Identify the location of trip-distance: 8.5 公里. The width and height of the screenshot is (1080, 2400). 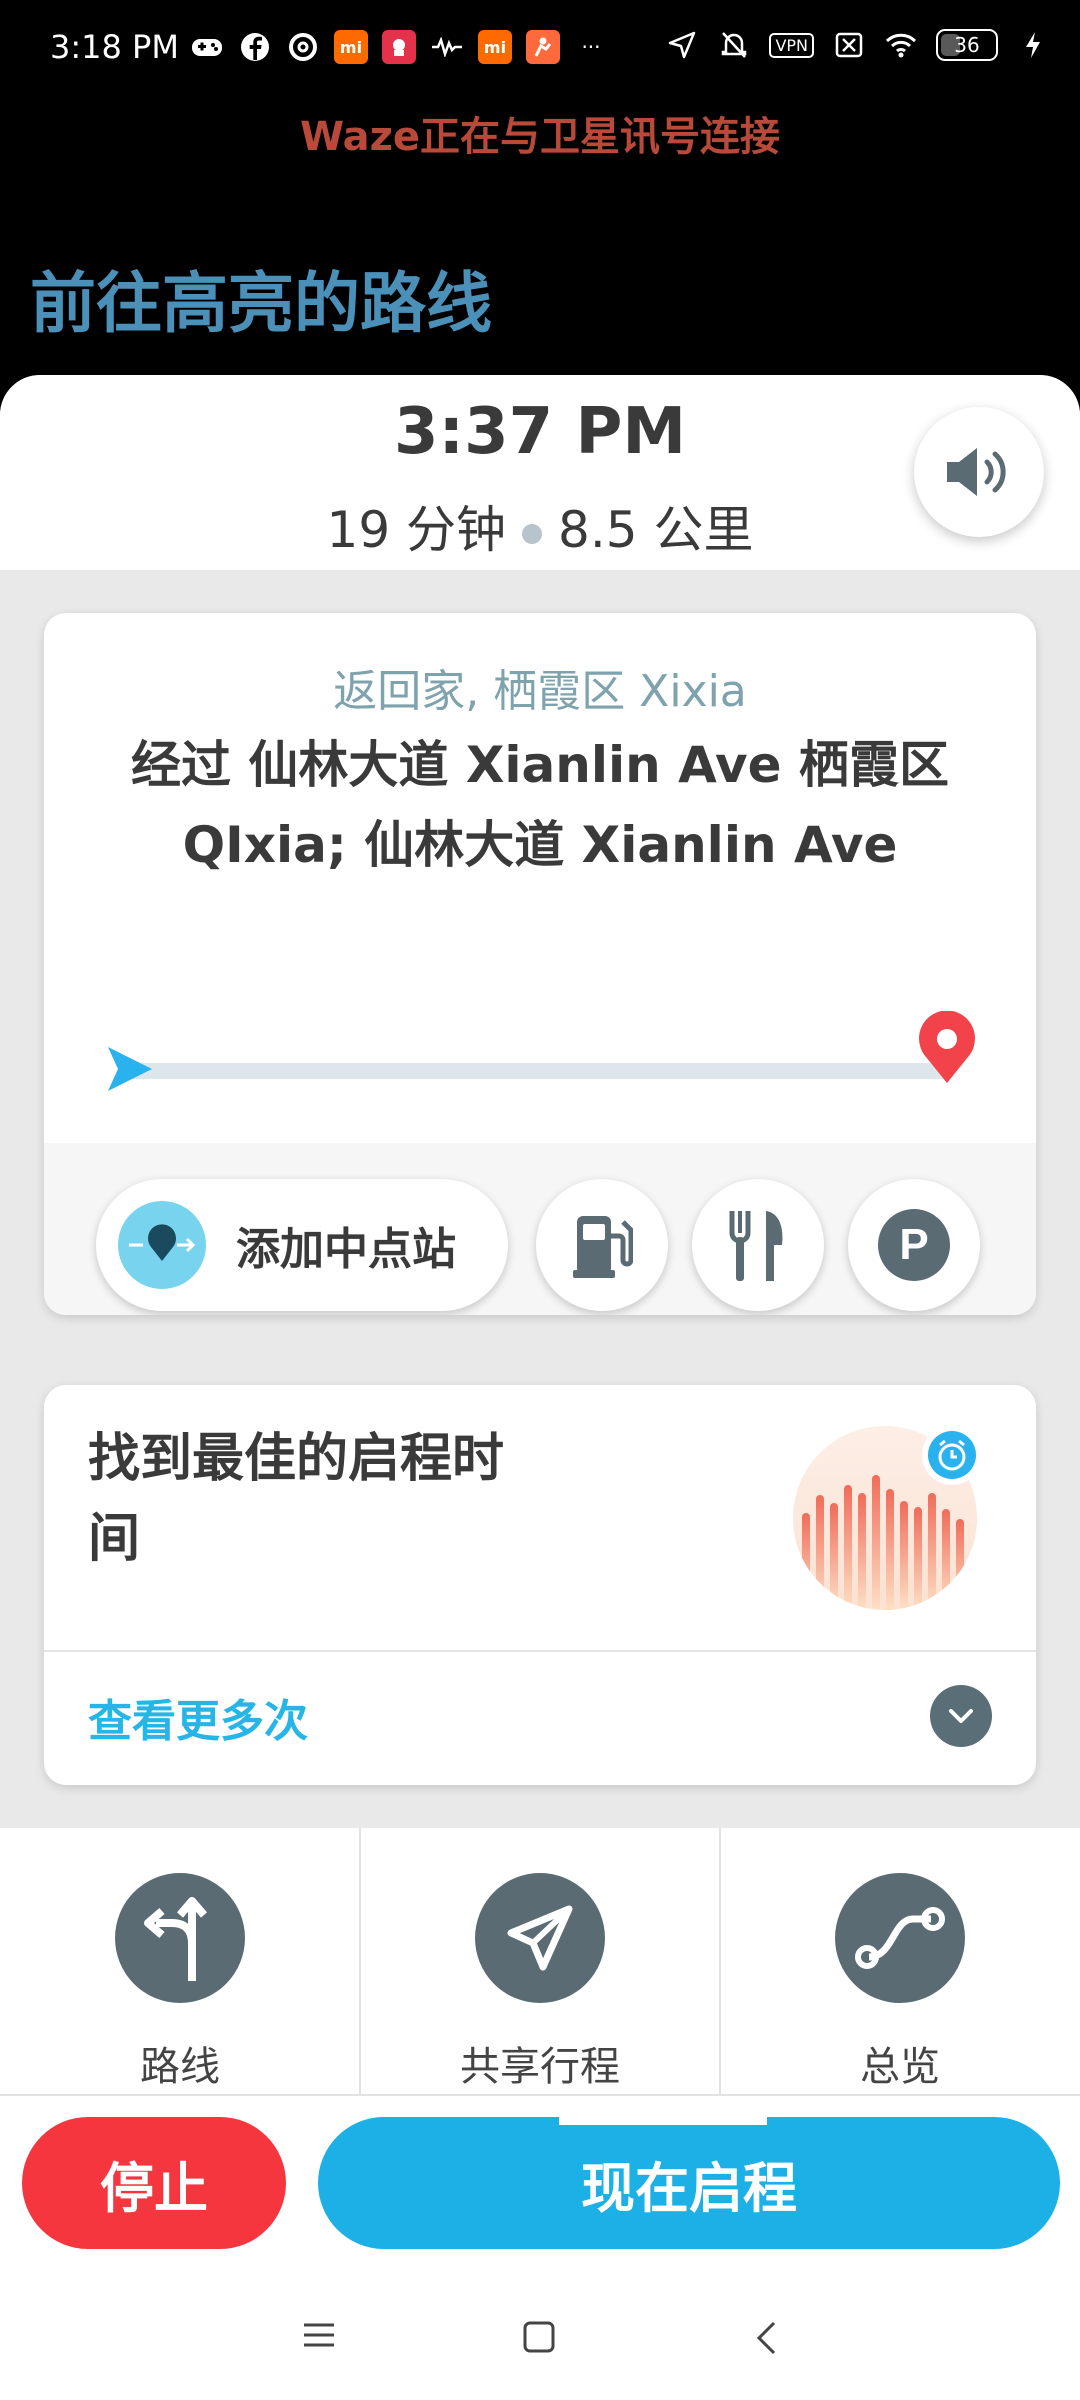
(656, 530).